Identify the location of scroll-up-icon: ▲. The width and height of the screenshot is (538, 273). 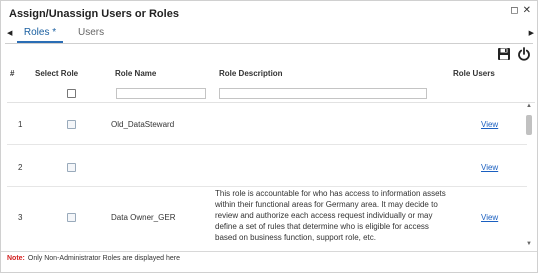
(529, 107).